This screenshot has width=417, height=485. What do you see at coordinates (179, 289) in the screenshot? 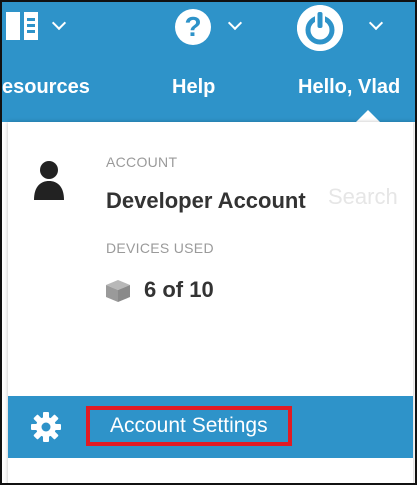
I see `devices-value: 6 of 10` at bounding box center [179, 289].